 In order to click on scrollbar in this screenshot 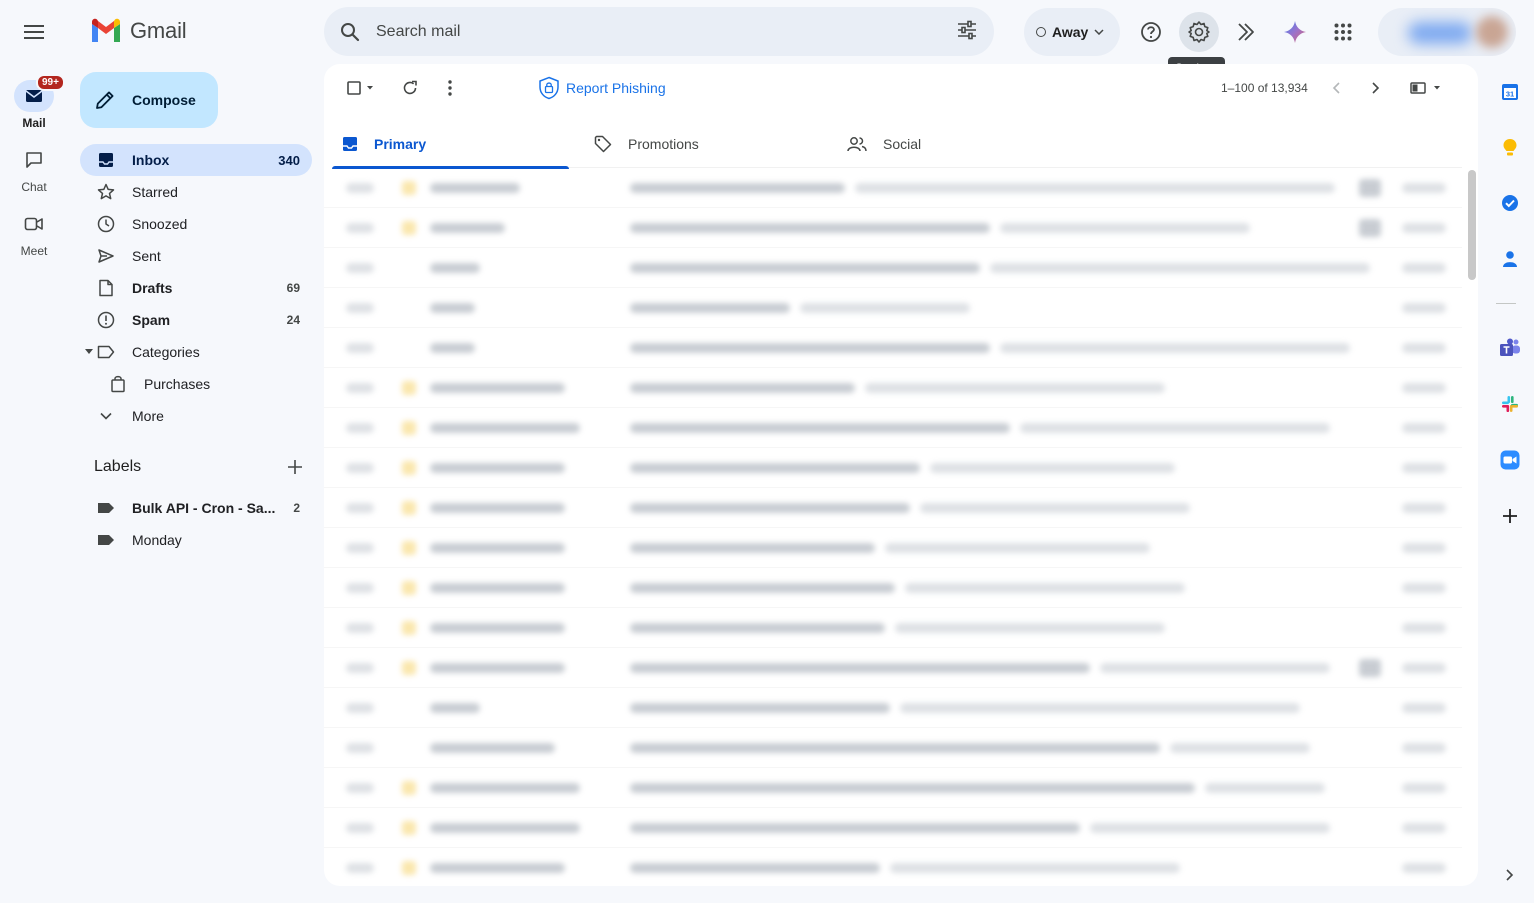, I will do `click(1472, 225)`.